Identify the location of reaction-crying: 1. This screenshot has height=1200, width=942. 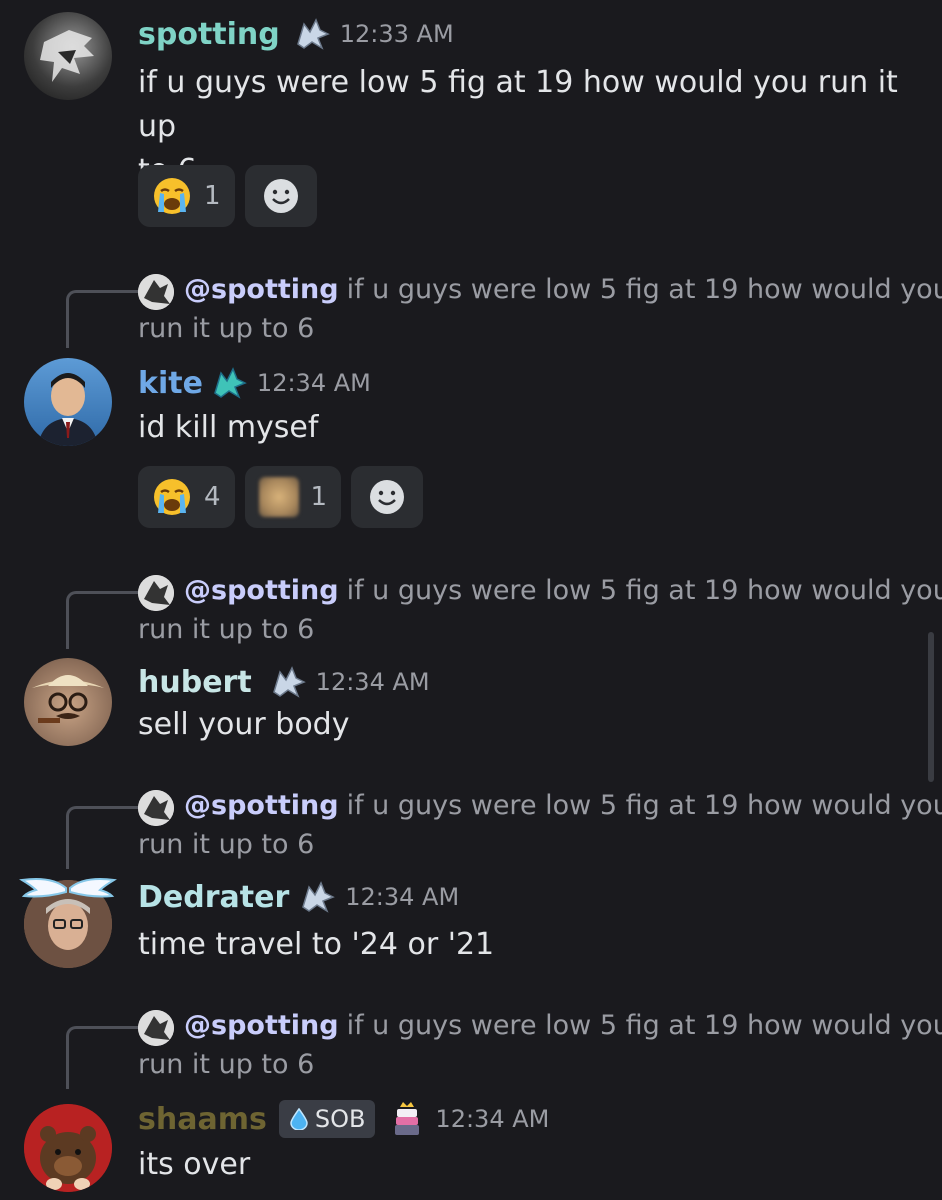
(186, 196).